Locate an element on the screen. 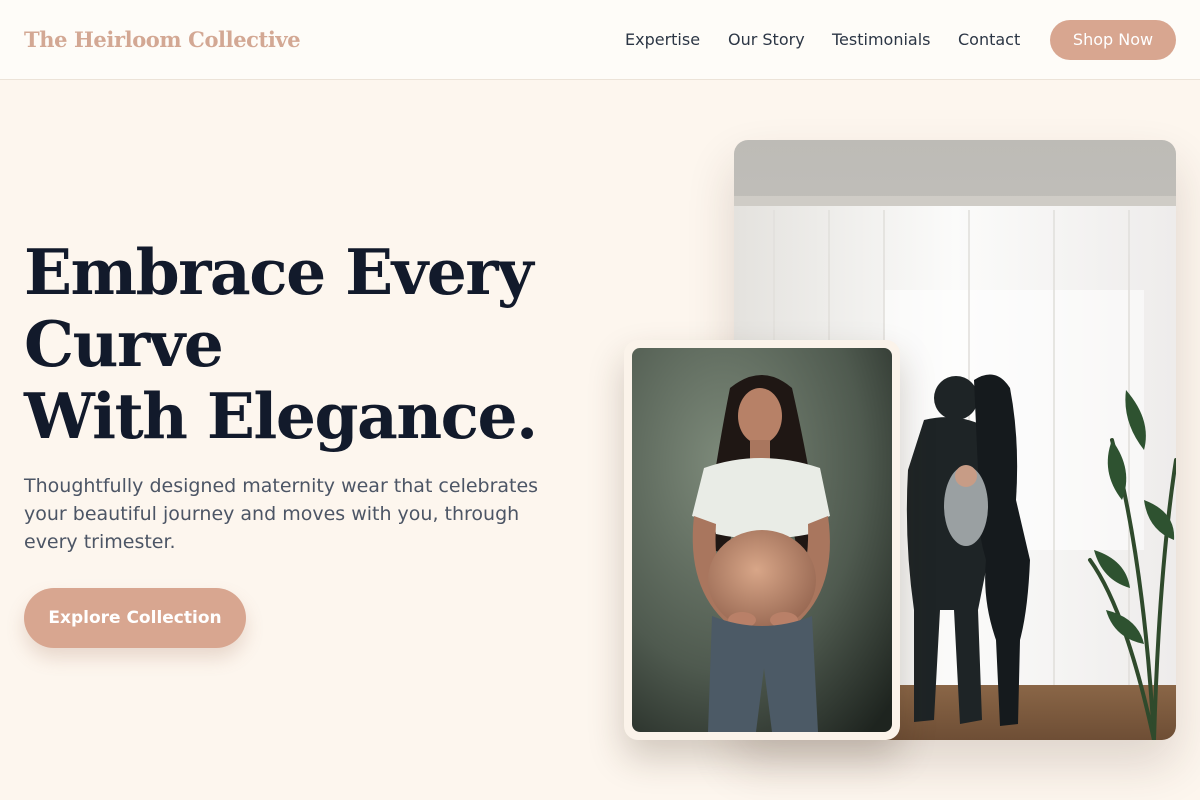 The height and width of the screenshot is (800, 1200). explore-collection-button: Explore Collection is located at coordinates (135, 618).